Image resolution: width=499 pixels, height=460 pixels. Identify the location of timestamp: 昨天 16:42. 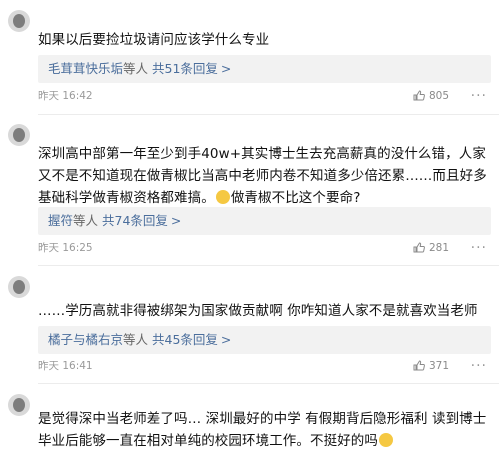
(65, 96).